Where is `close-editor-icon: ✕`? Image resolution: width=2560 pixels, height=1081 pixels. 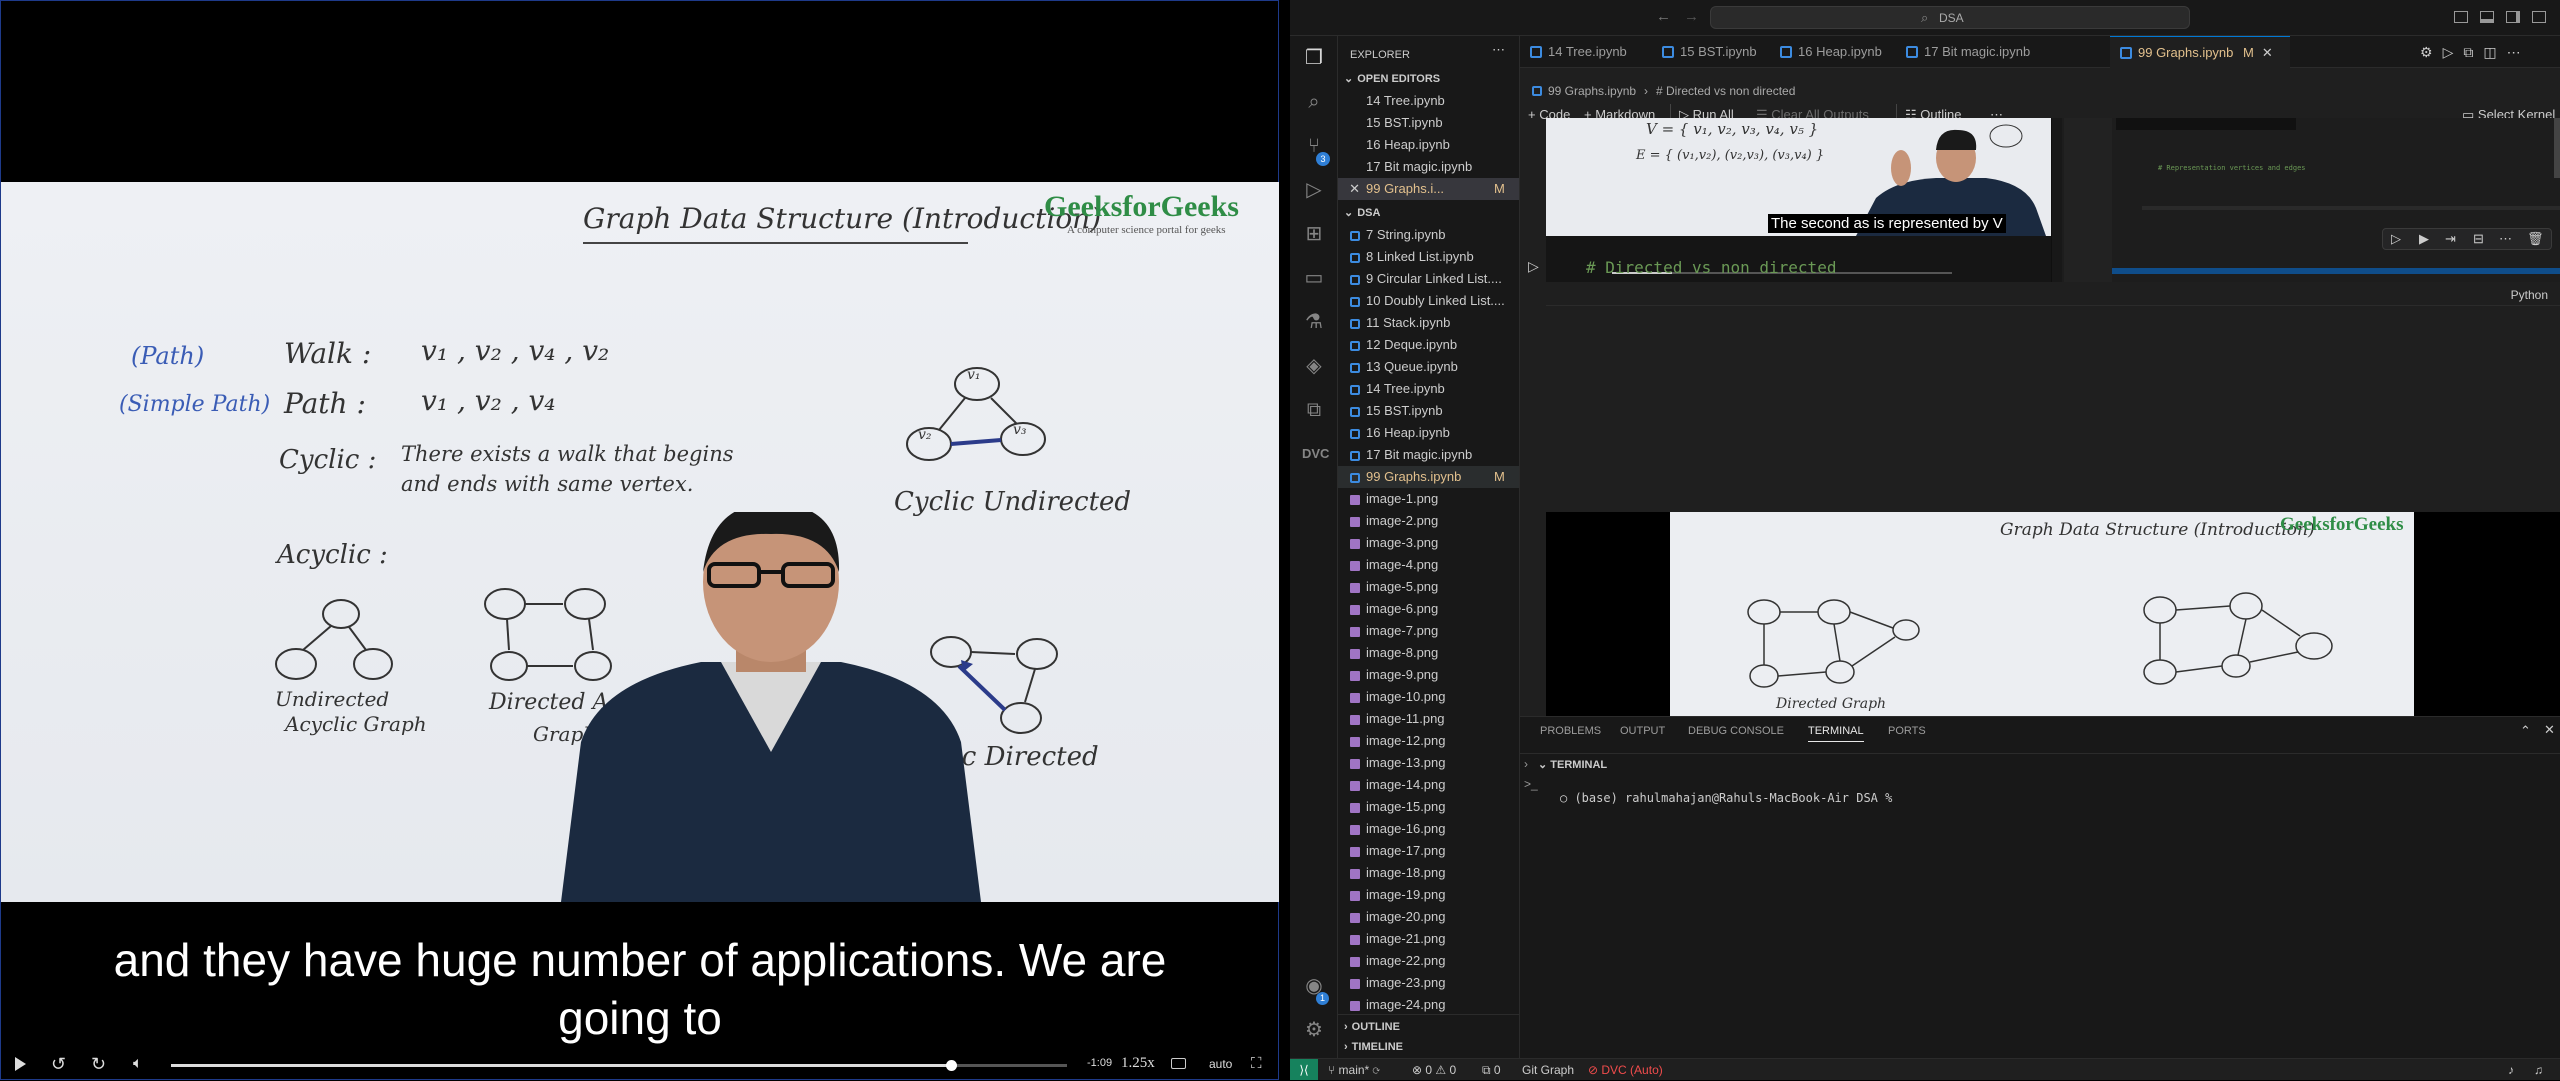
close-editor-icon: ✕ is located at coordinates (1352, 189).